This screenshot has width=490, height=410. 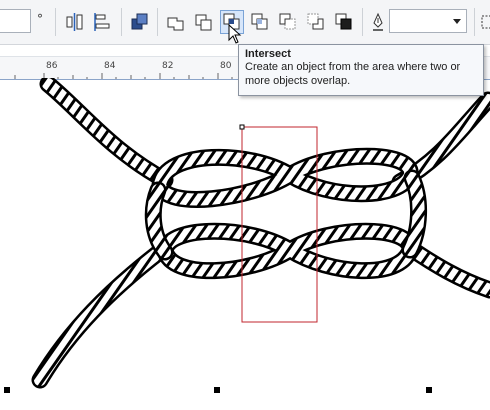 I want to click on back-minus-front-icon, so click(x=315, y=21).